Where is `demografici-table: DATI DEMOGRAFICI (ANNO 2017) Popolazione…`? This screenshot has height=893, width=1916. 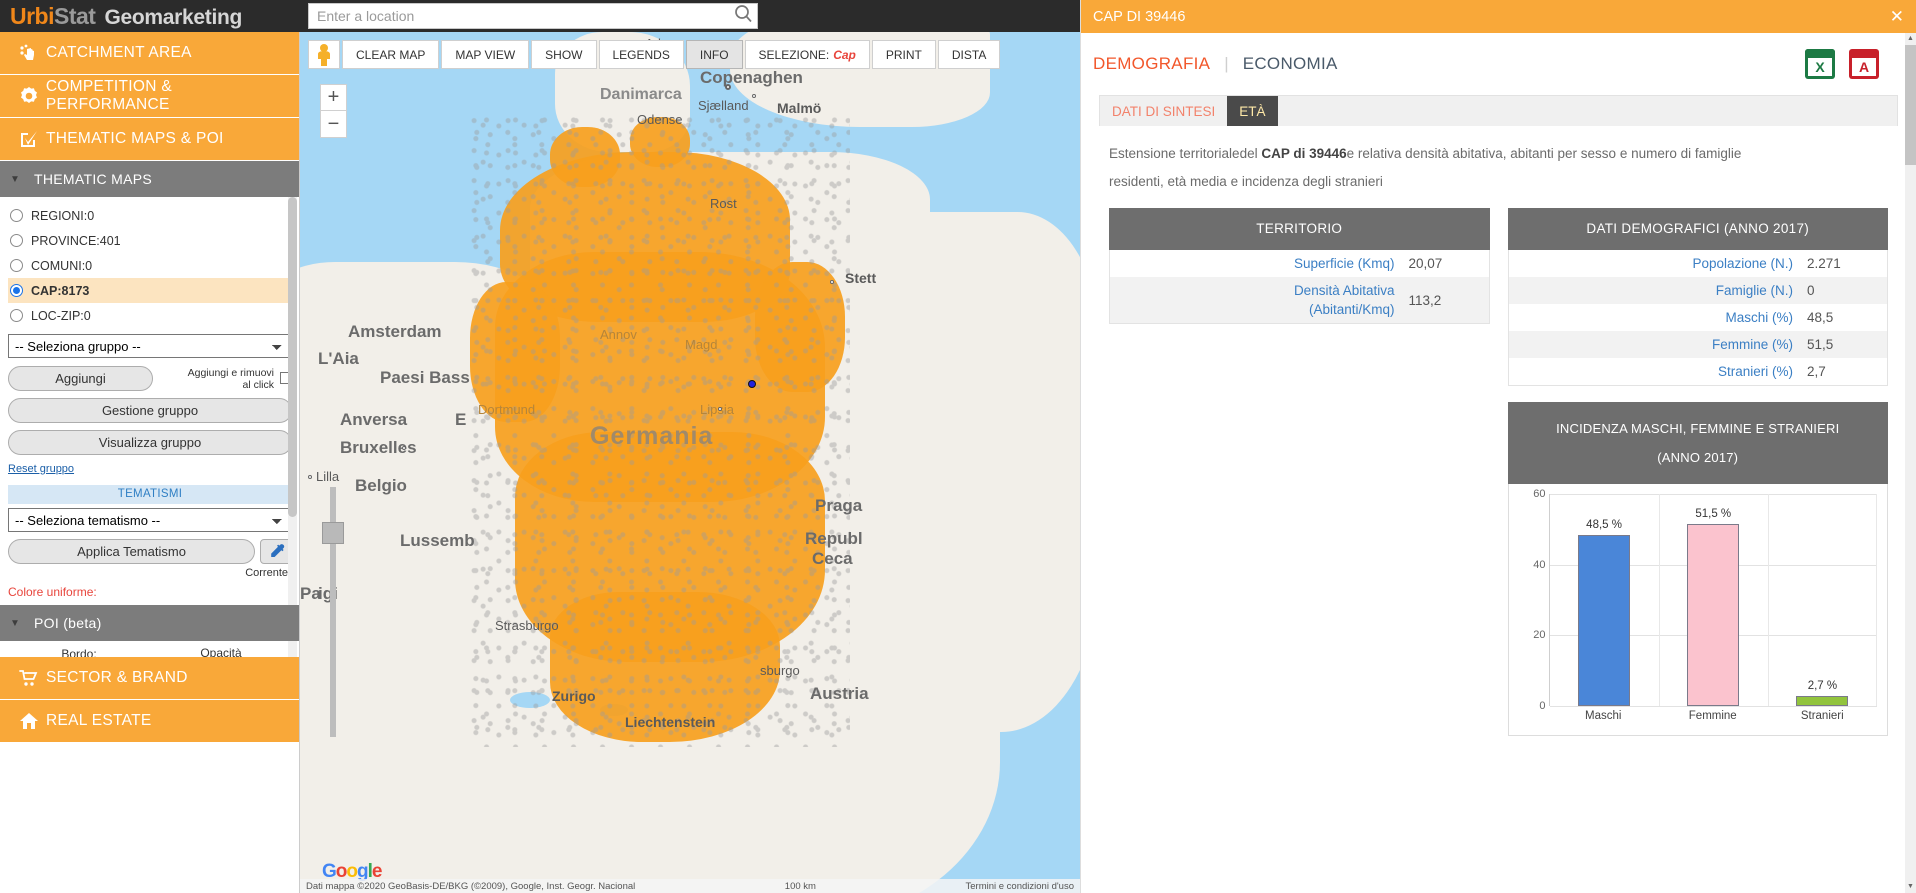
demografici-table: DATI DEMOGRAFICI (ANNO 2017) Popolazione… is located at coordinates (1697, 472).